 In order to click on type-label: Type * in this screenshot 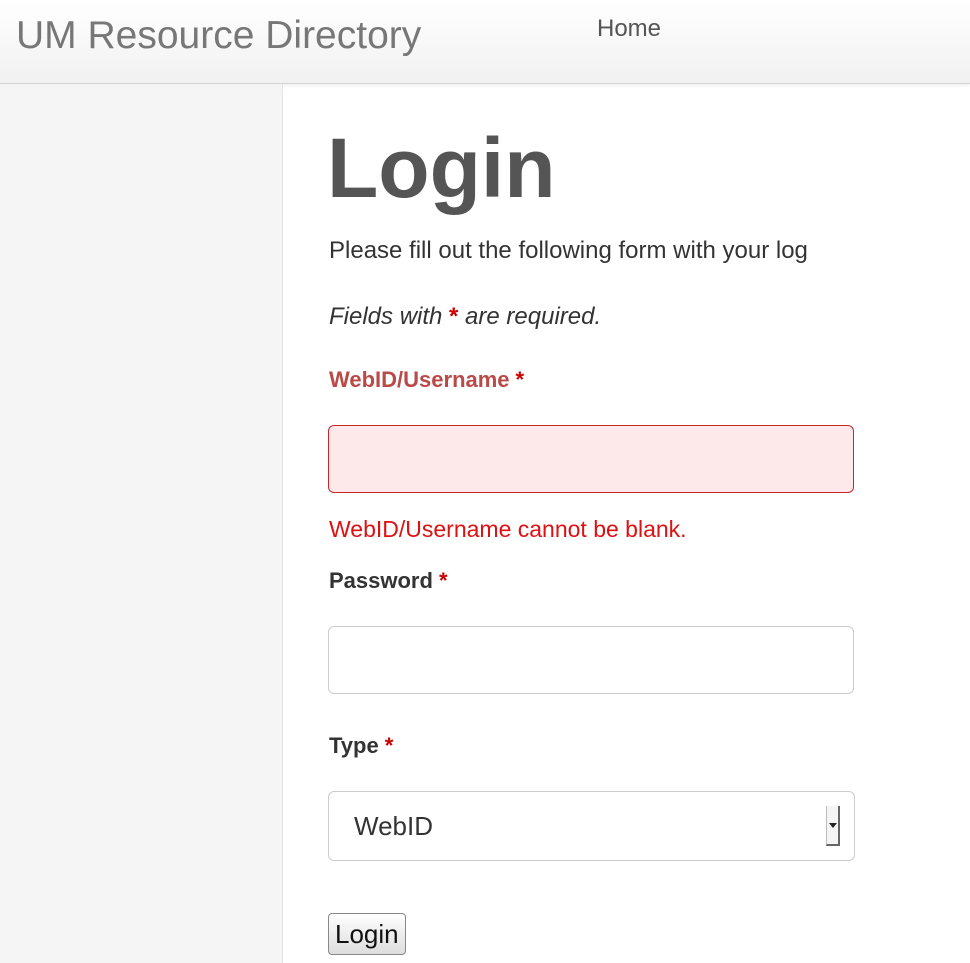, I will do `click(361, 746)`.